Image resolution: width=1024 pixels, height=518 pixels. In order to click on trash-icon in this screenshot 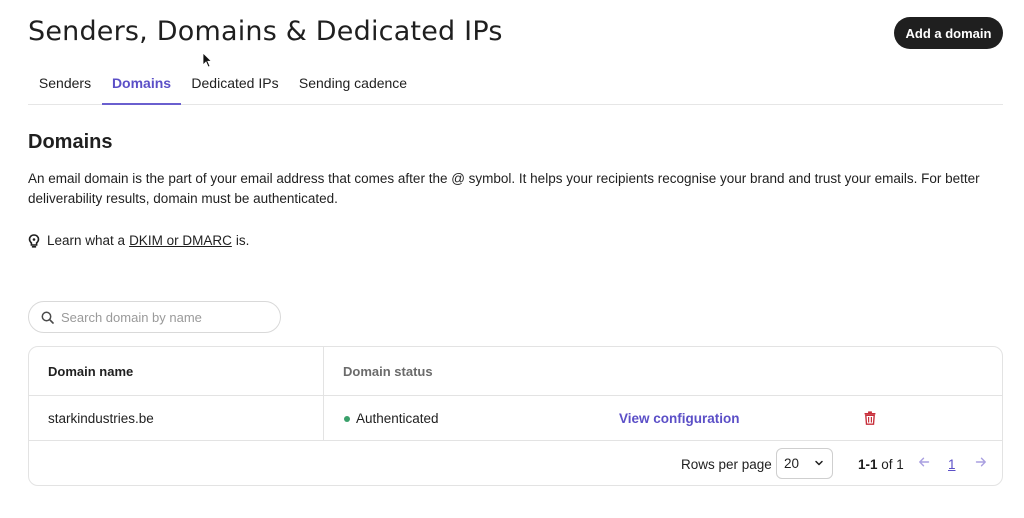, I will do `click(870, 418)`.